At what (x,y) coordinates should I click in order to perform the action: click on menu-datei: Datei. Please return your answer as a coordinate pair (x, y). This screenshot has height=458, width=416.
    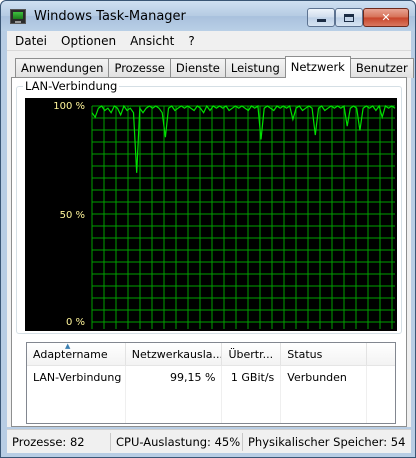
    Looking at the image, I should click on (31, 41).